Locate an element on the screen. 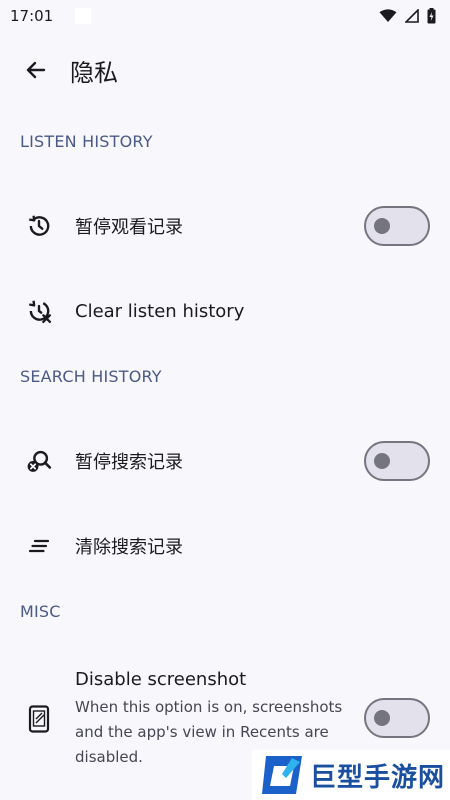 The image size is (450, 800). watermark-text: 巨型手游网 is located at coordinates (378, 777).